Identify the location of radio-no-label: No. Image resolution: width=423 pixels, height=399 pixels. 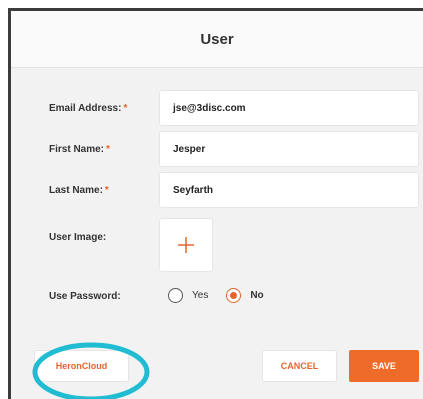
(257, 295).